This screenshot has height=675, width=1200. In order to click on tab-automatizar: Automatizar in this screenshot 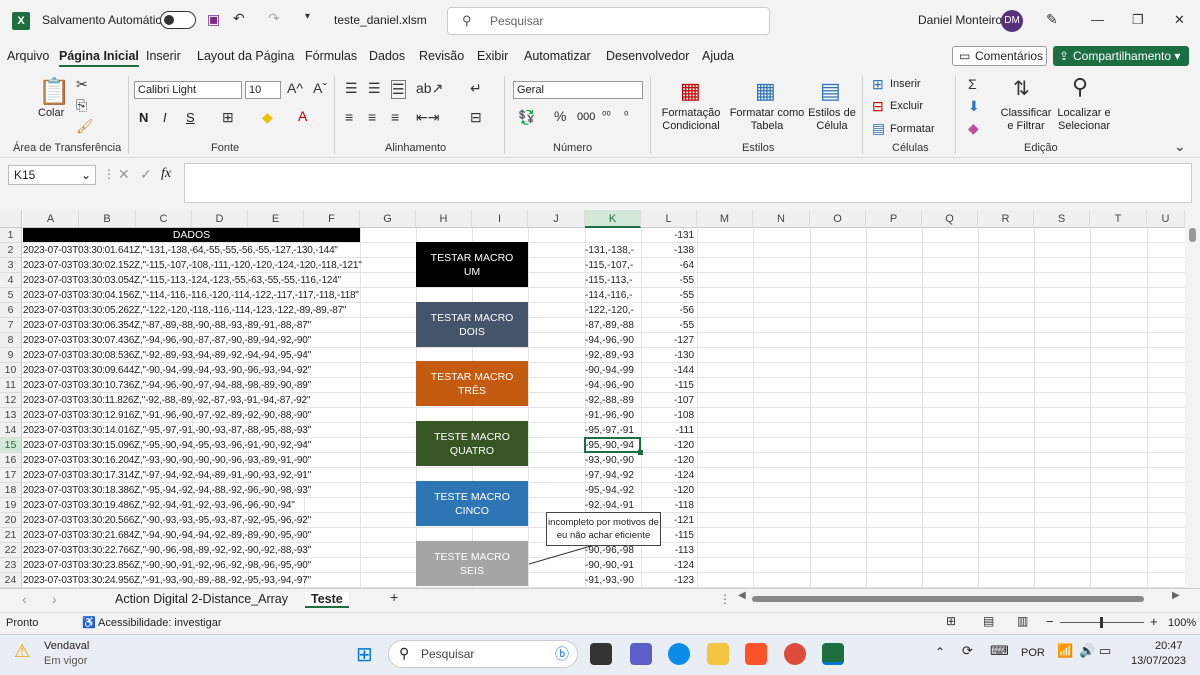, I will do `click(557, 56)`.